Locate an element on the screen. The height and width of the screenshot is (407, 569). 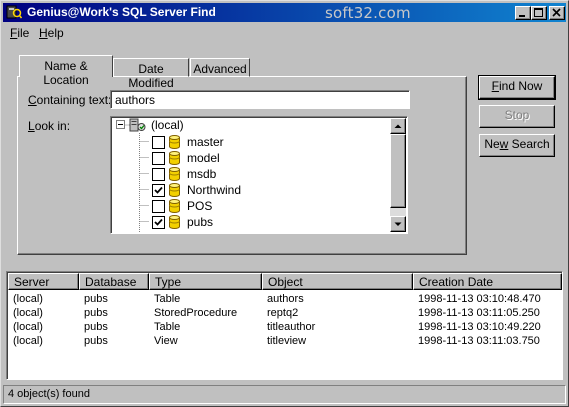
column-header-server: Server is located at coordinates (43, 281).